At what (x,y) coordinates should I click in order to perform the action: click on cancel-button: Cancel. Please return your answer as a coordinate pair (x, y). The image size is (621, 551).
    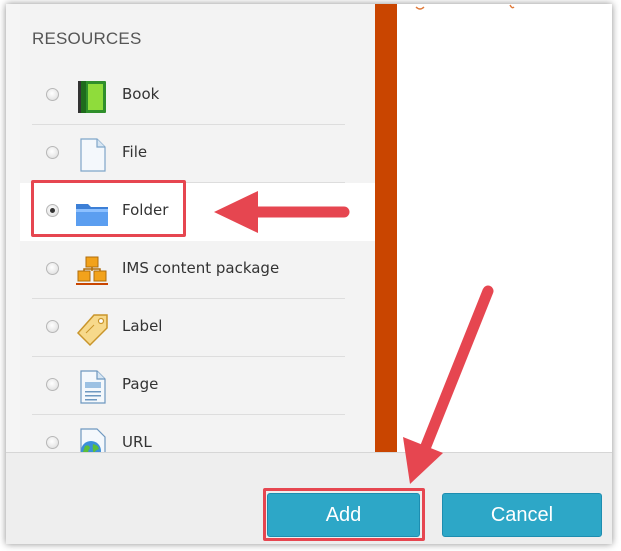
    Looking at the image, I should click on (522, 515).